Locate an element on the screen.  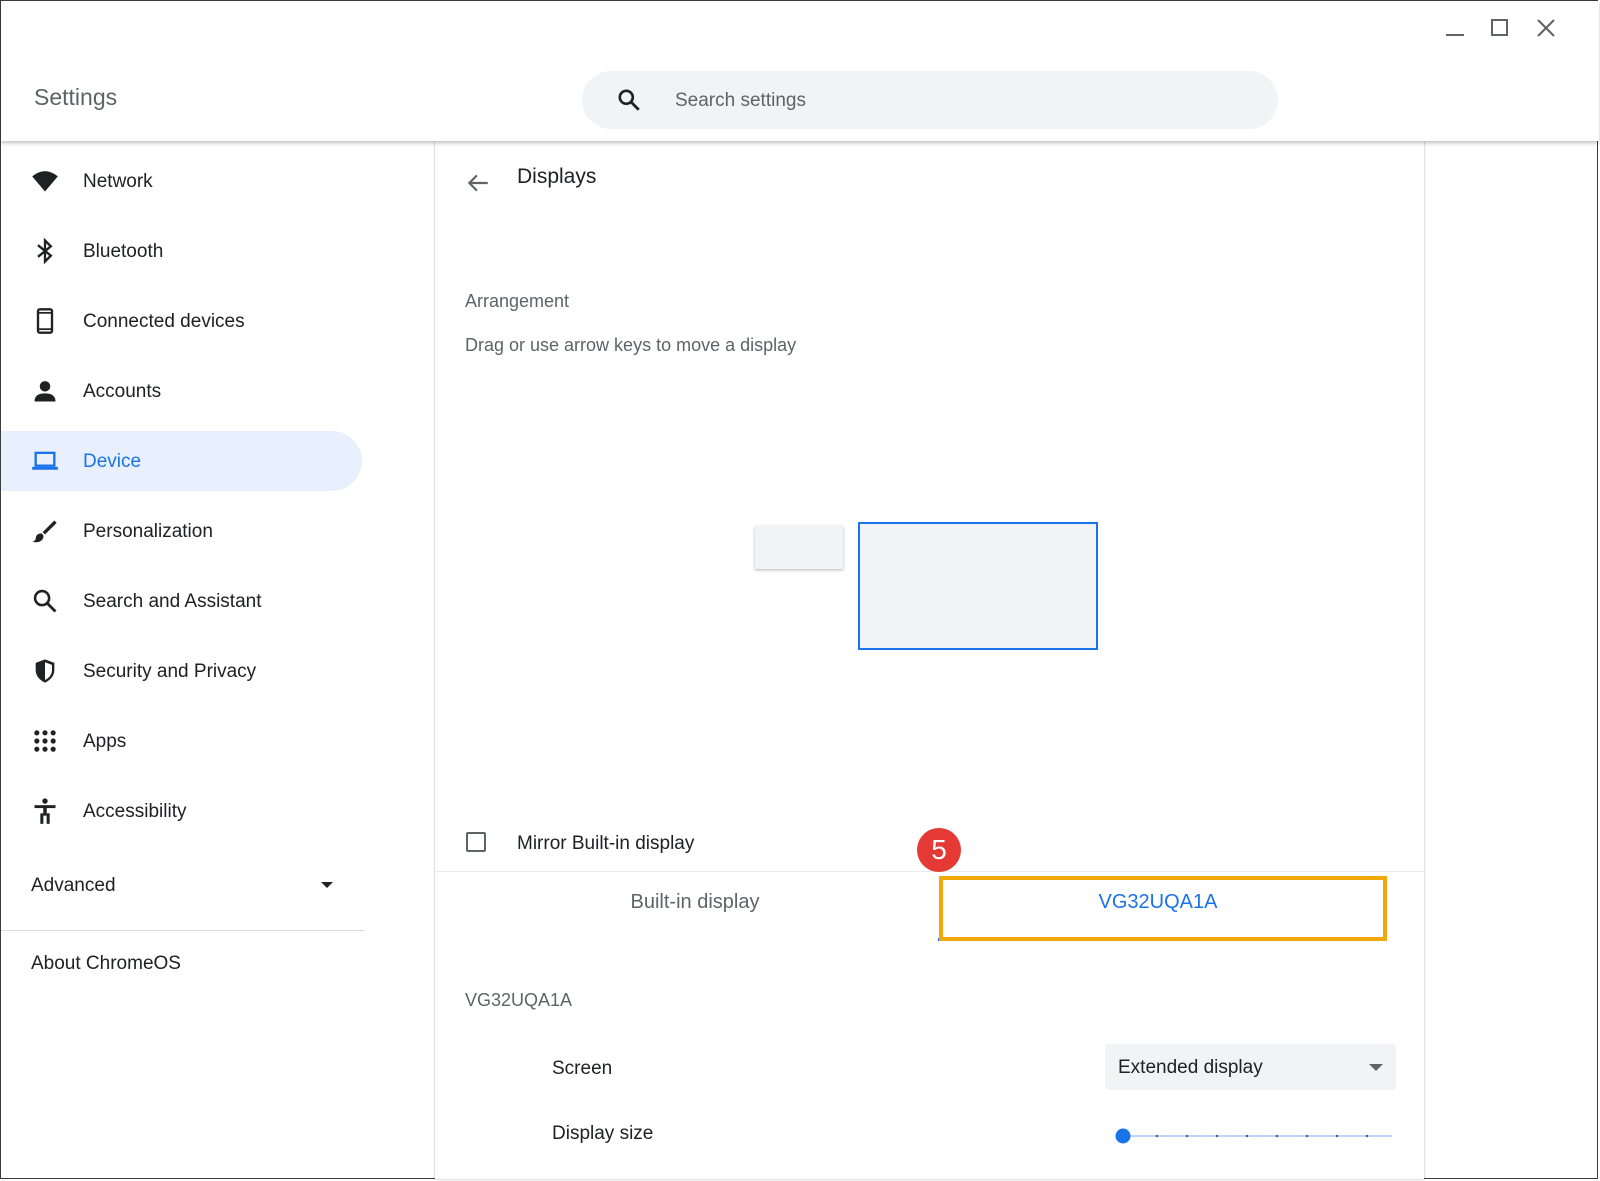
bluetooth-icon is located at coordinates (45, 251).